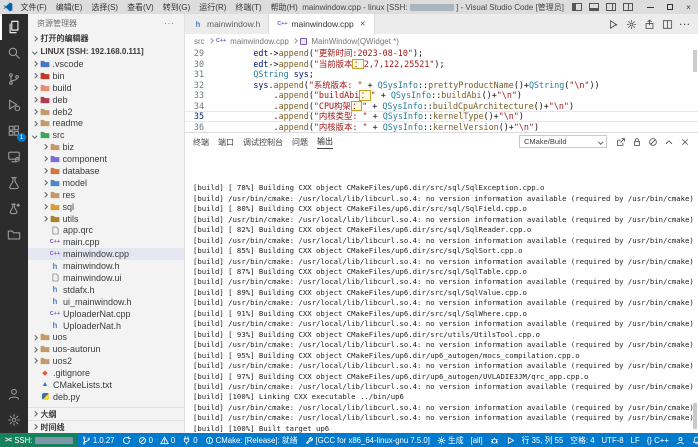  Describe the element at coordinates (106, 38) in the screenshot. I see `open-editors-section: 打开的编辑器` at that location.